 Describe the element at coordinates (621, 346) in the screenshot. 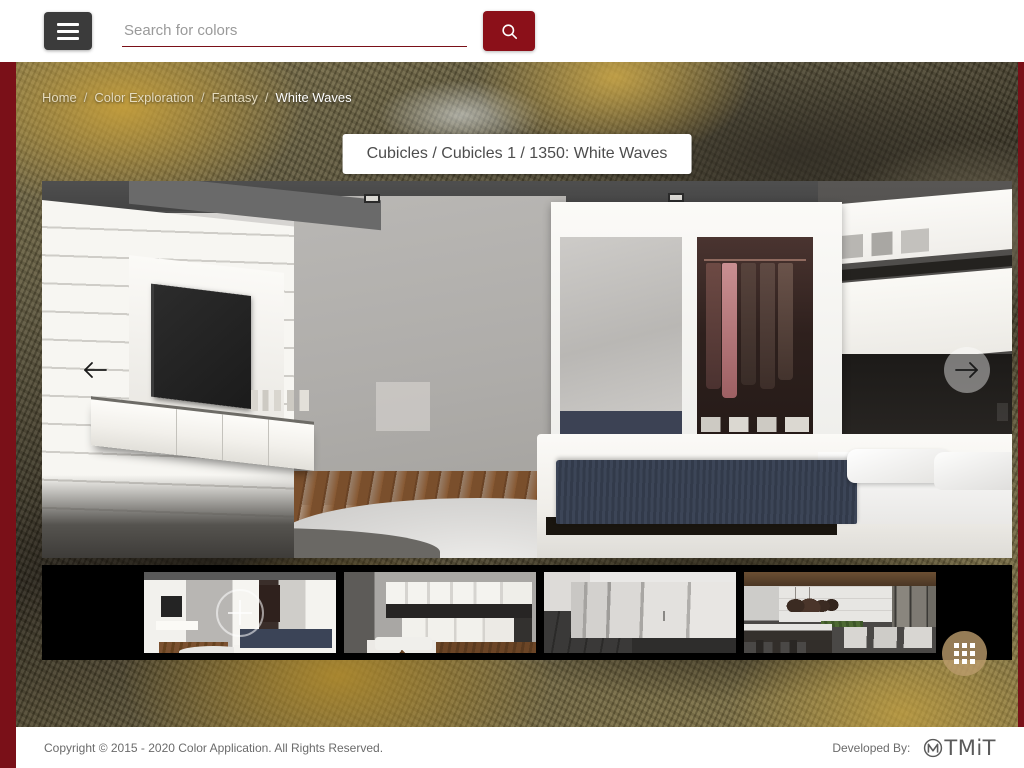

I see `scene-wardrobe-mirror` at that location.